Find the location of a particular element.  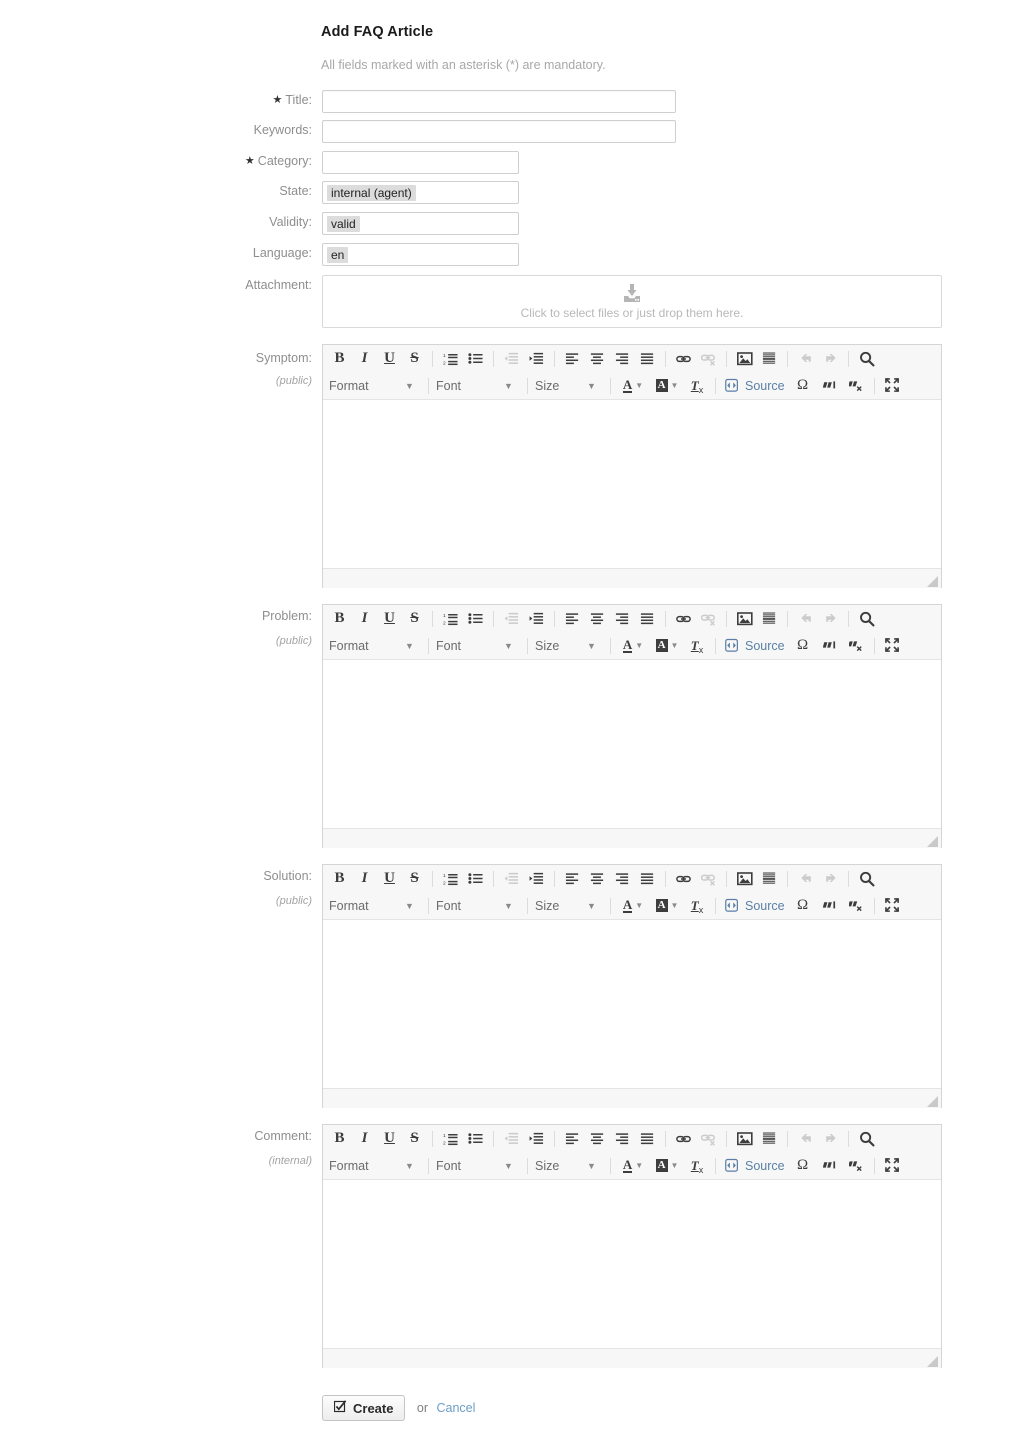

problem-editor: B I U S 1 2 Format ▼ Font ▼ Size ▼ A ▼ A ▼ Tx Source Ω is located at coordinates (632, 726).